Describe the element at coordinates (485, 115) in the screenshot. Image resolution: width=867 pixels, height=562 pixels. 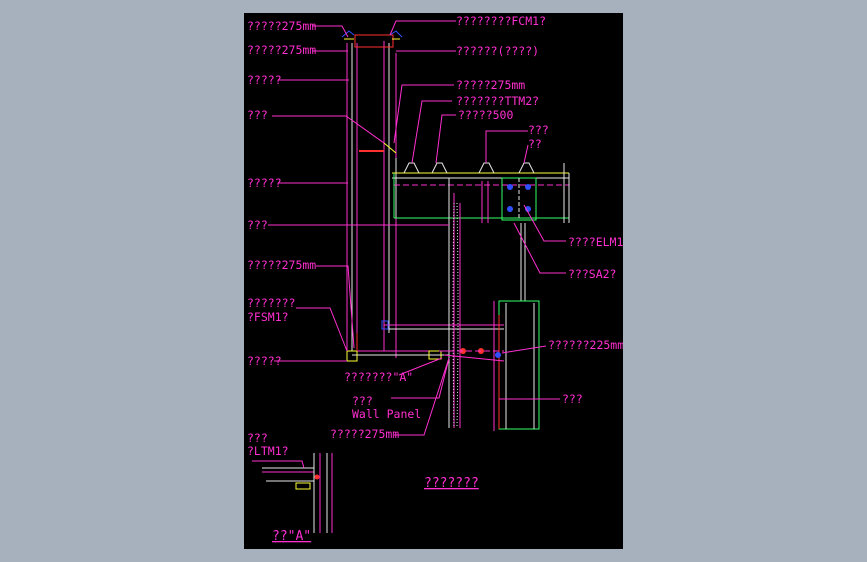
I see `label-rib-spacing: ?????500` at that location.